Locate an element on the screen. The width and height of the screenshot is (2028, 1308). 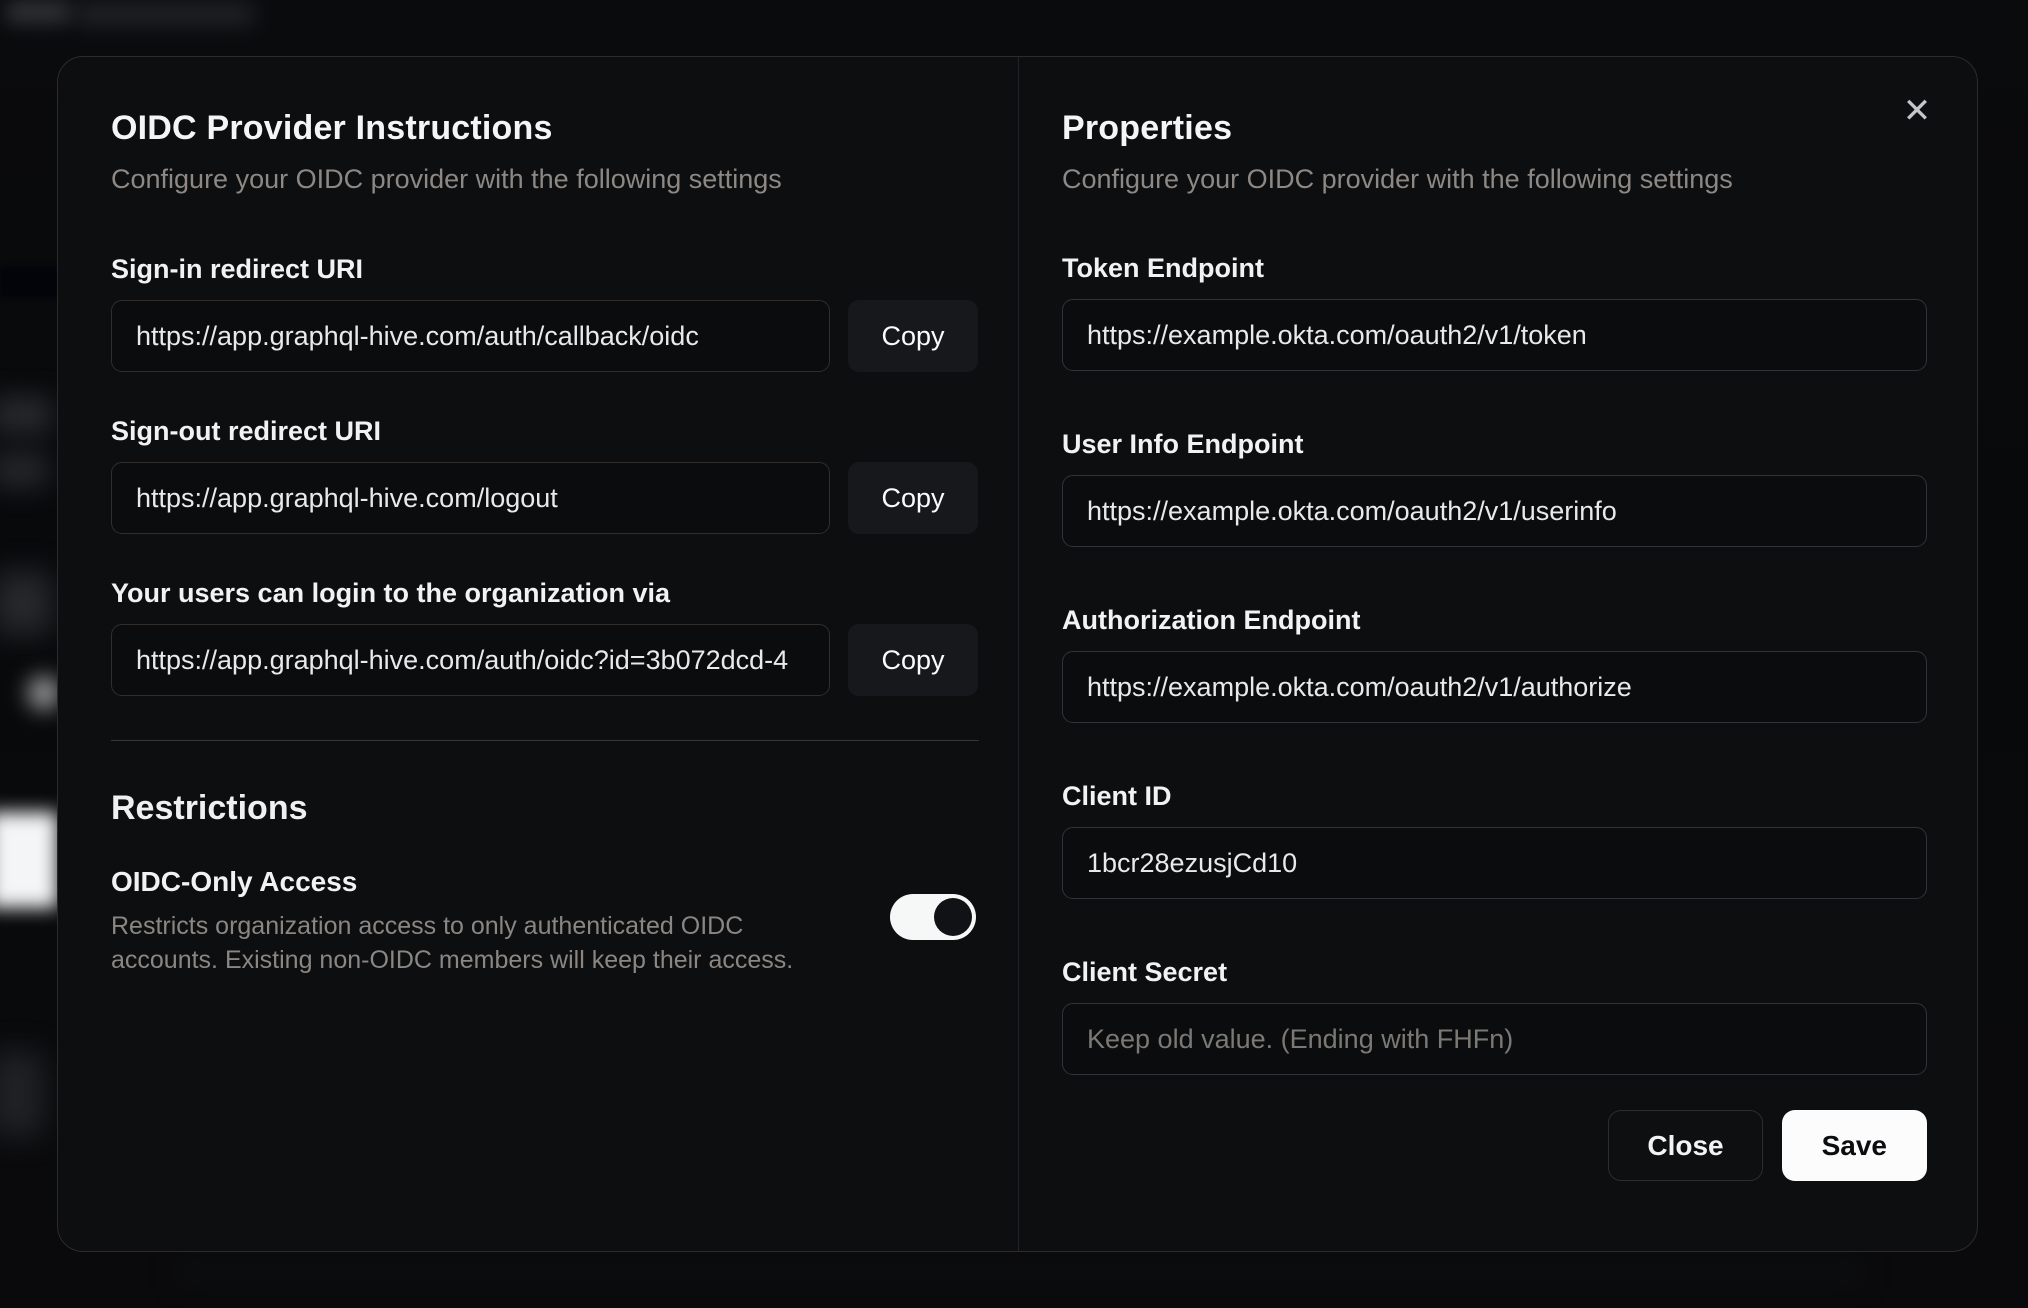
org-login-input is located at coordinates (470, 660).